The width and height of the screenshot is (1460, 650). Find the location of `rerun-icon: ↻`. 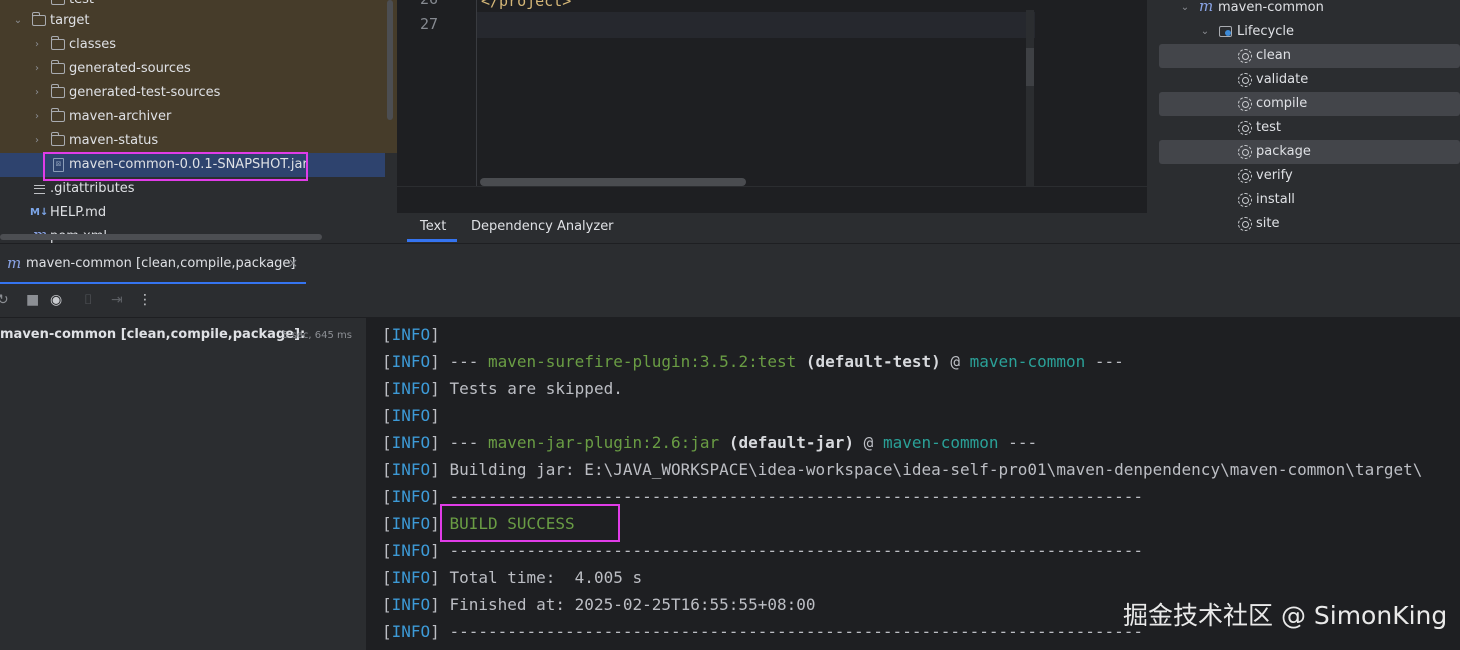

rerun-icon: ↻ is located at coordinates (4, 300).